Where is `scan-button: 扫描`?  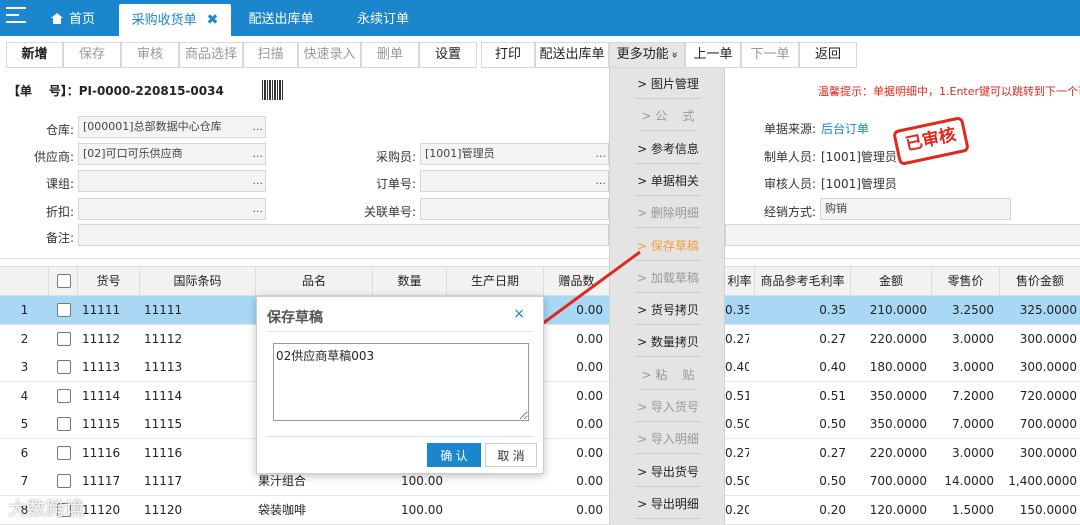
scan-button: 扫描 is located at coordinates (270, 55).